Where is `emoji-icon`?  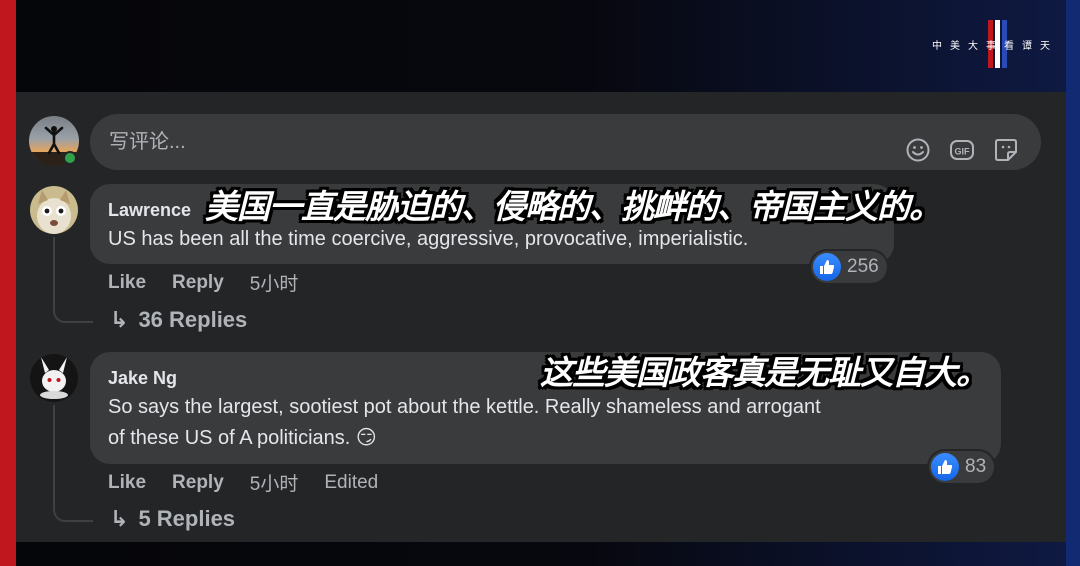 emoji-icon is located at coordinates (918, 145).